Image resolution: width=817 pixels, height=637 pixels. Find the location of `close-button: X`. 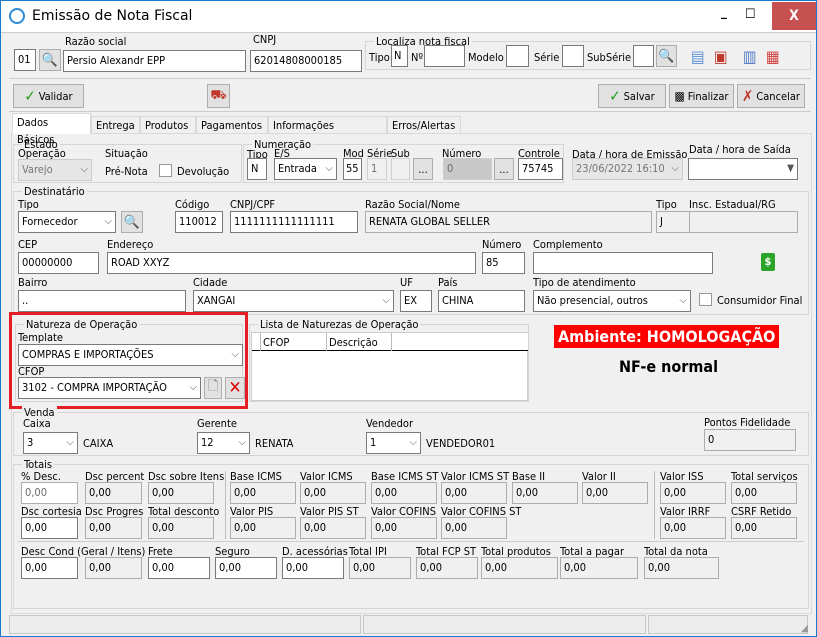

close-button: X is located at coordinates (794, 16).